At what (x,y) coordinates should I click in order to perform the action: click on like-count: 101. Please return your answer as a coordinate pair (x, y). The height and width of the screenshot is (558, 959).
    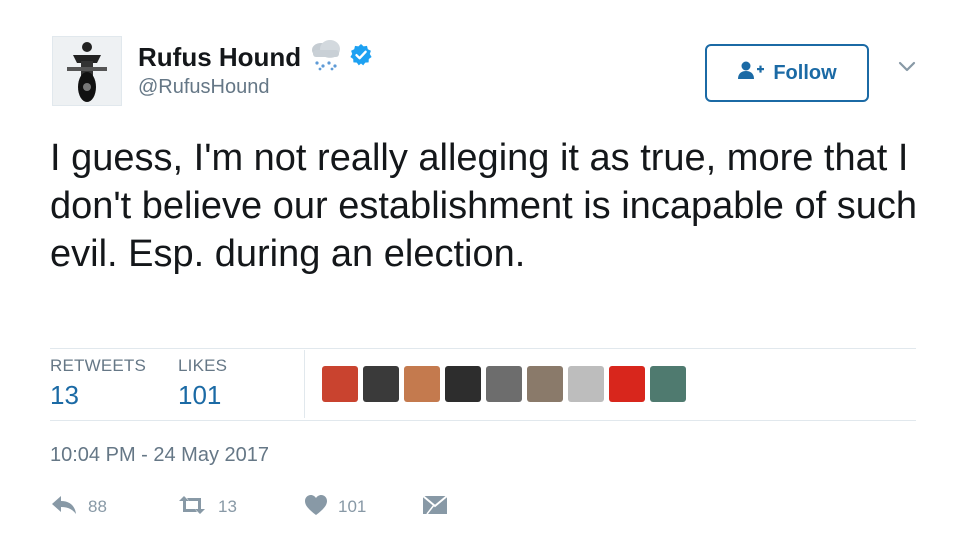
    Looking at the image, I should click on (352, 506).